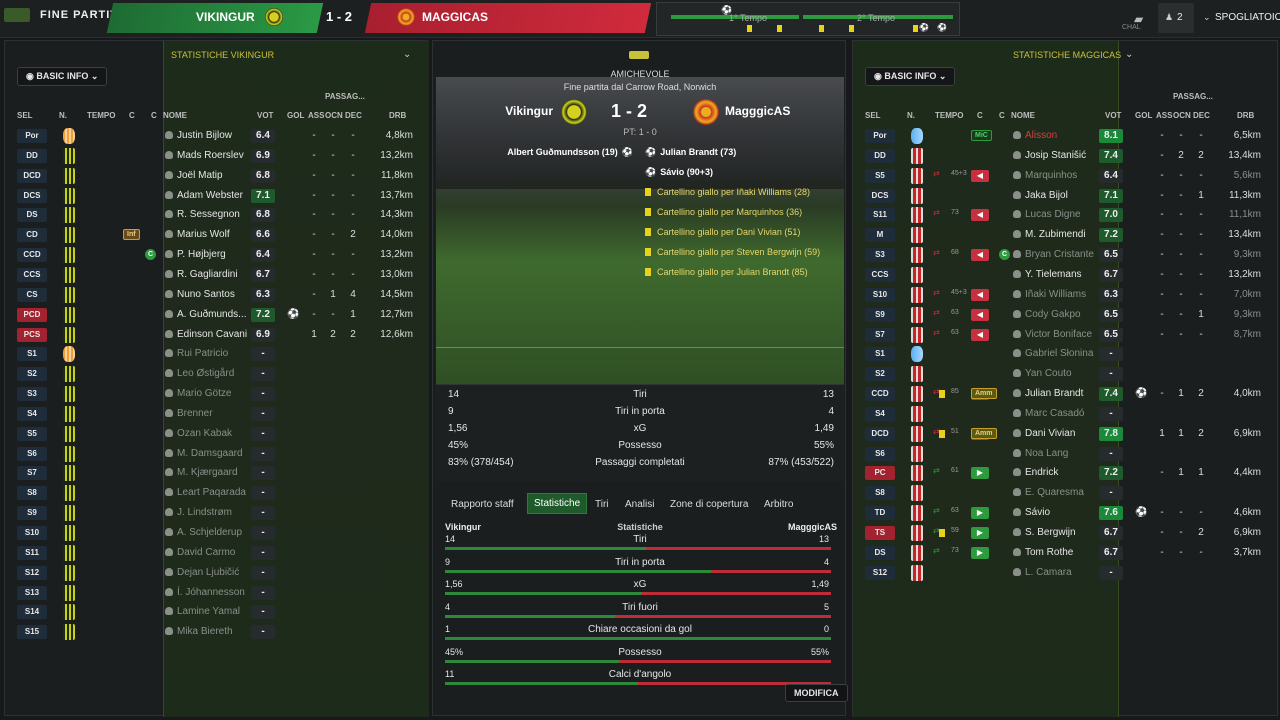  What do you see at coordinates (198, 393) in the screenshot?
I see `player-name: Mario Götze` at bounding box center [198, 393].